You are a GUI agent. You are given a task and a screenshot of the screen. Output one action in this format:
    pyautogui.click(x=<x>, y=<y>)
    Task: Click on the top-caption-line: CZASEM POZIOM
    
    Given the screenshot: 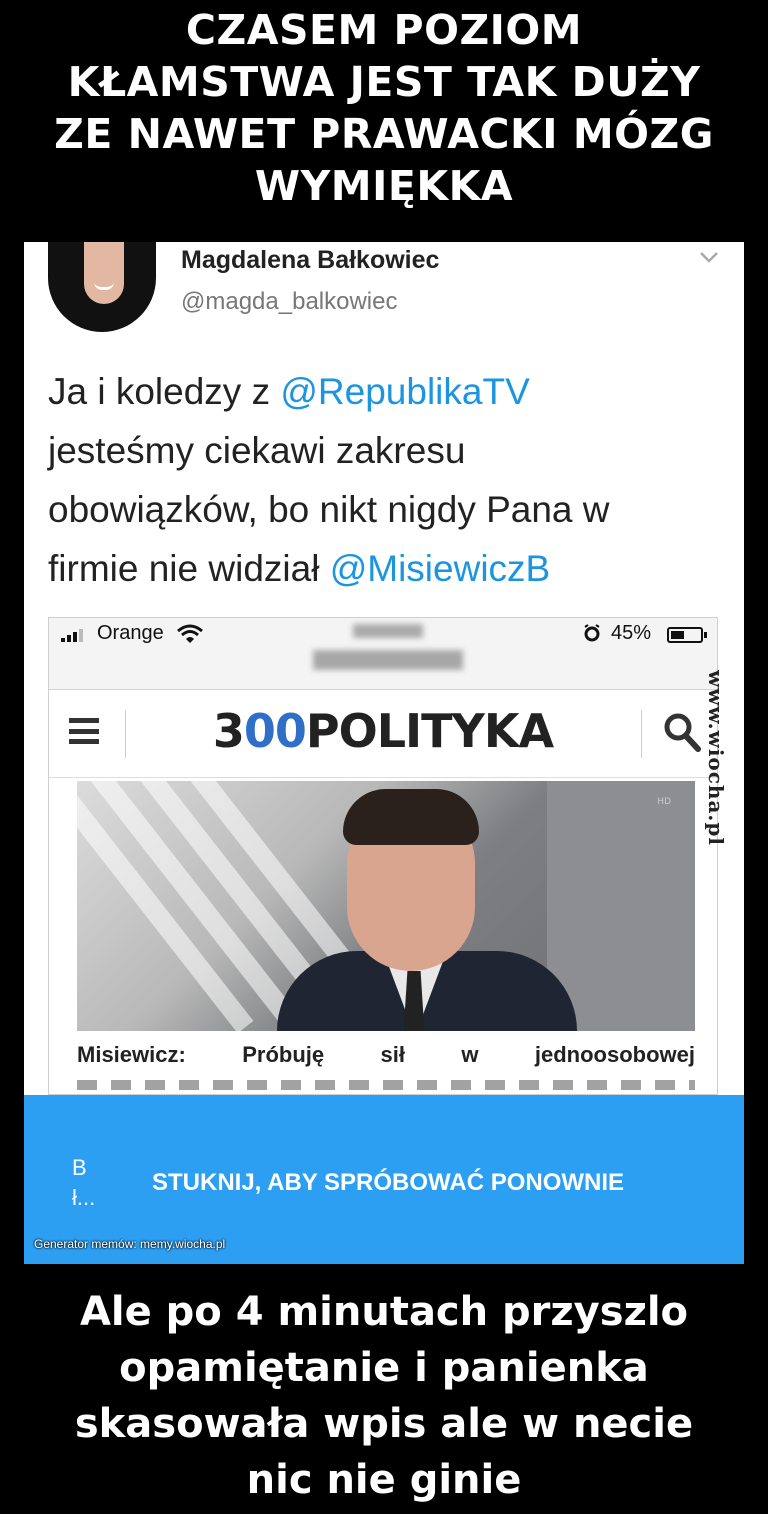 What is the action you would take?
    pyautogui.click(x=384, y=30)
    